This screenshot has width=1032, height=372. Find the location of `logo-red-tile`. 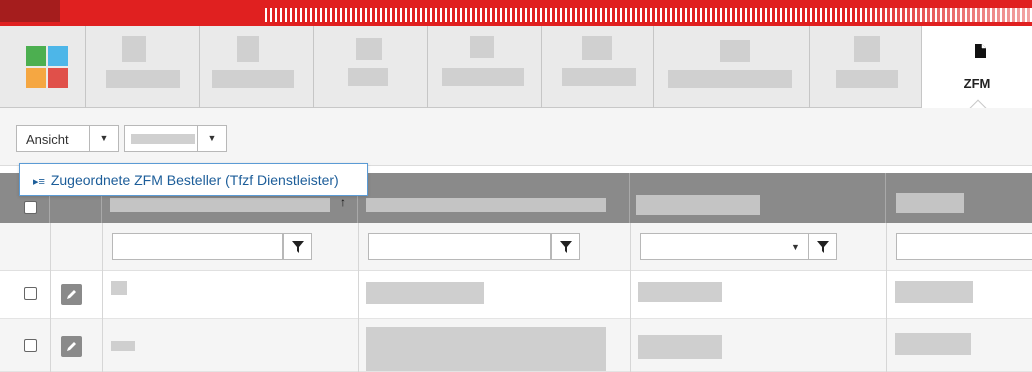

logo-red-tile is located at coordinates (58, 78).